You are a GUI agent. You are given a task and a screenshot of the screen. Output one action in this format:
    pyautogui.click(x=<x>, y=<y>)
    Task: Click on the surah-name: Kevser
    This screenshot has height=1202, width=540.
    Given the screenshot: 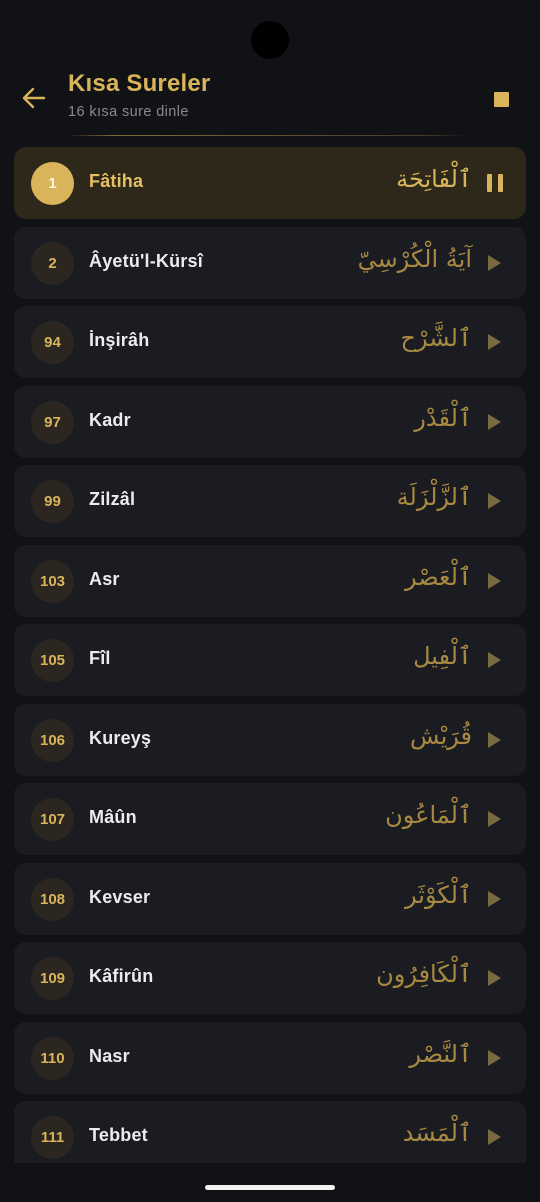 What is the action you would take?
    pyautogui.click(x=120, y=896)
    